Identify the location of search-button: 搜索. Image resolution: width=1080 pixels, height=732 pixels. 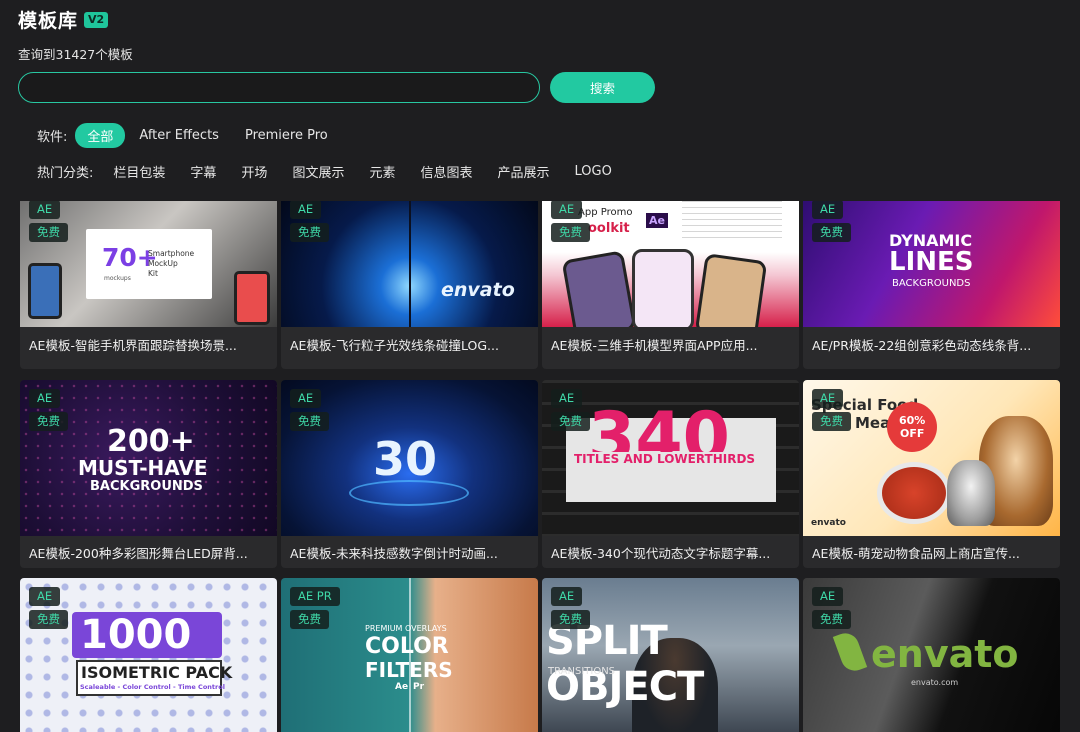
(602, 87).